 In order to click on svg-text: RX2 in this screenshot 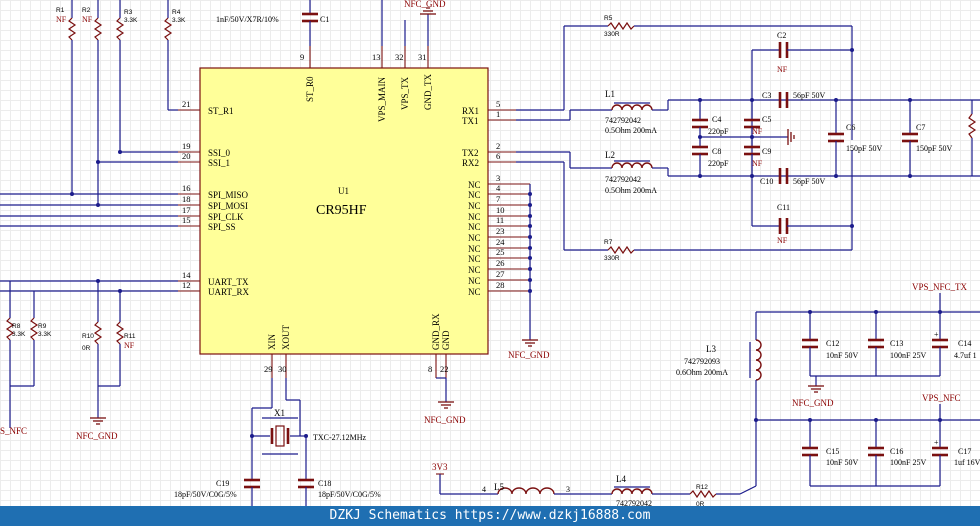, I will do `click(470, 163)`.